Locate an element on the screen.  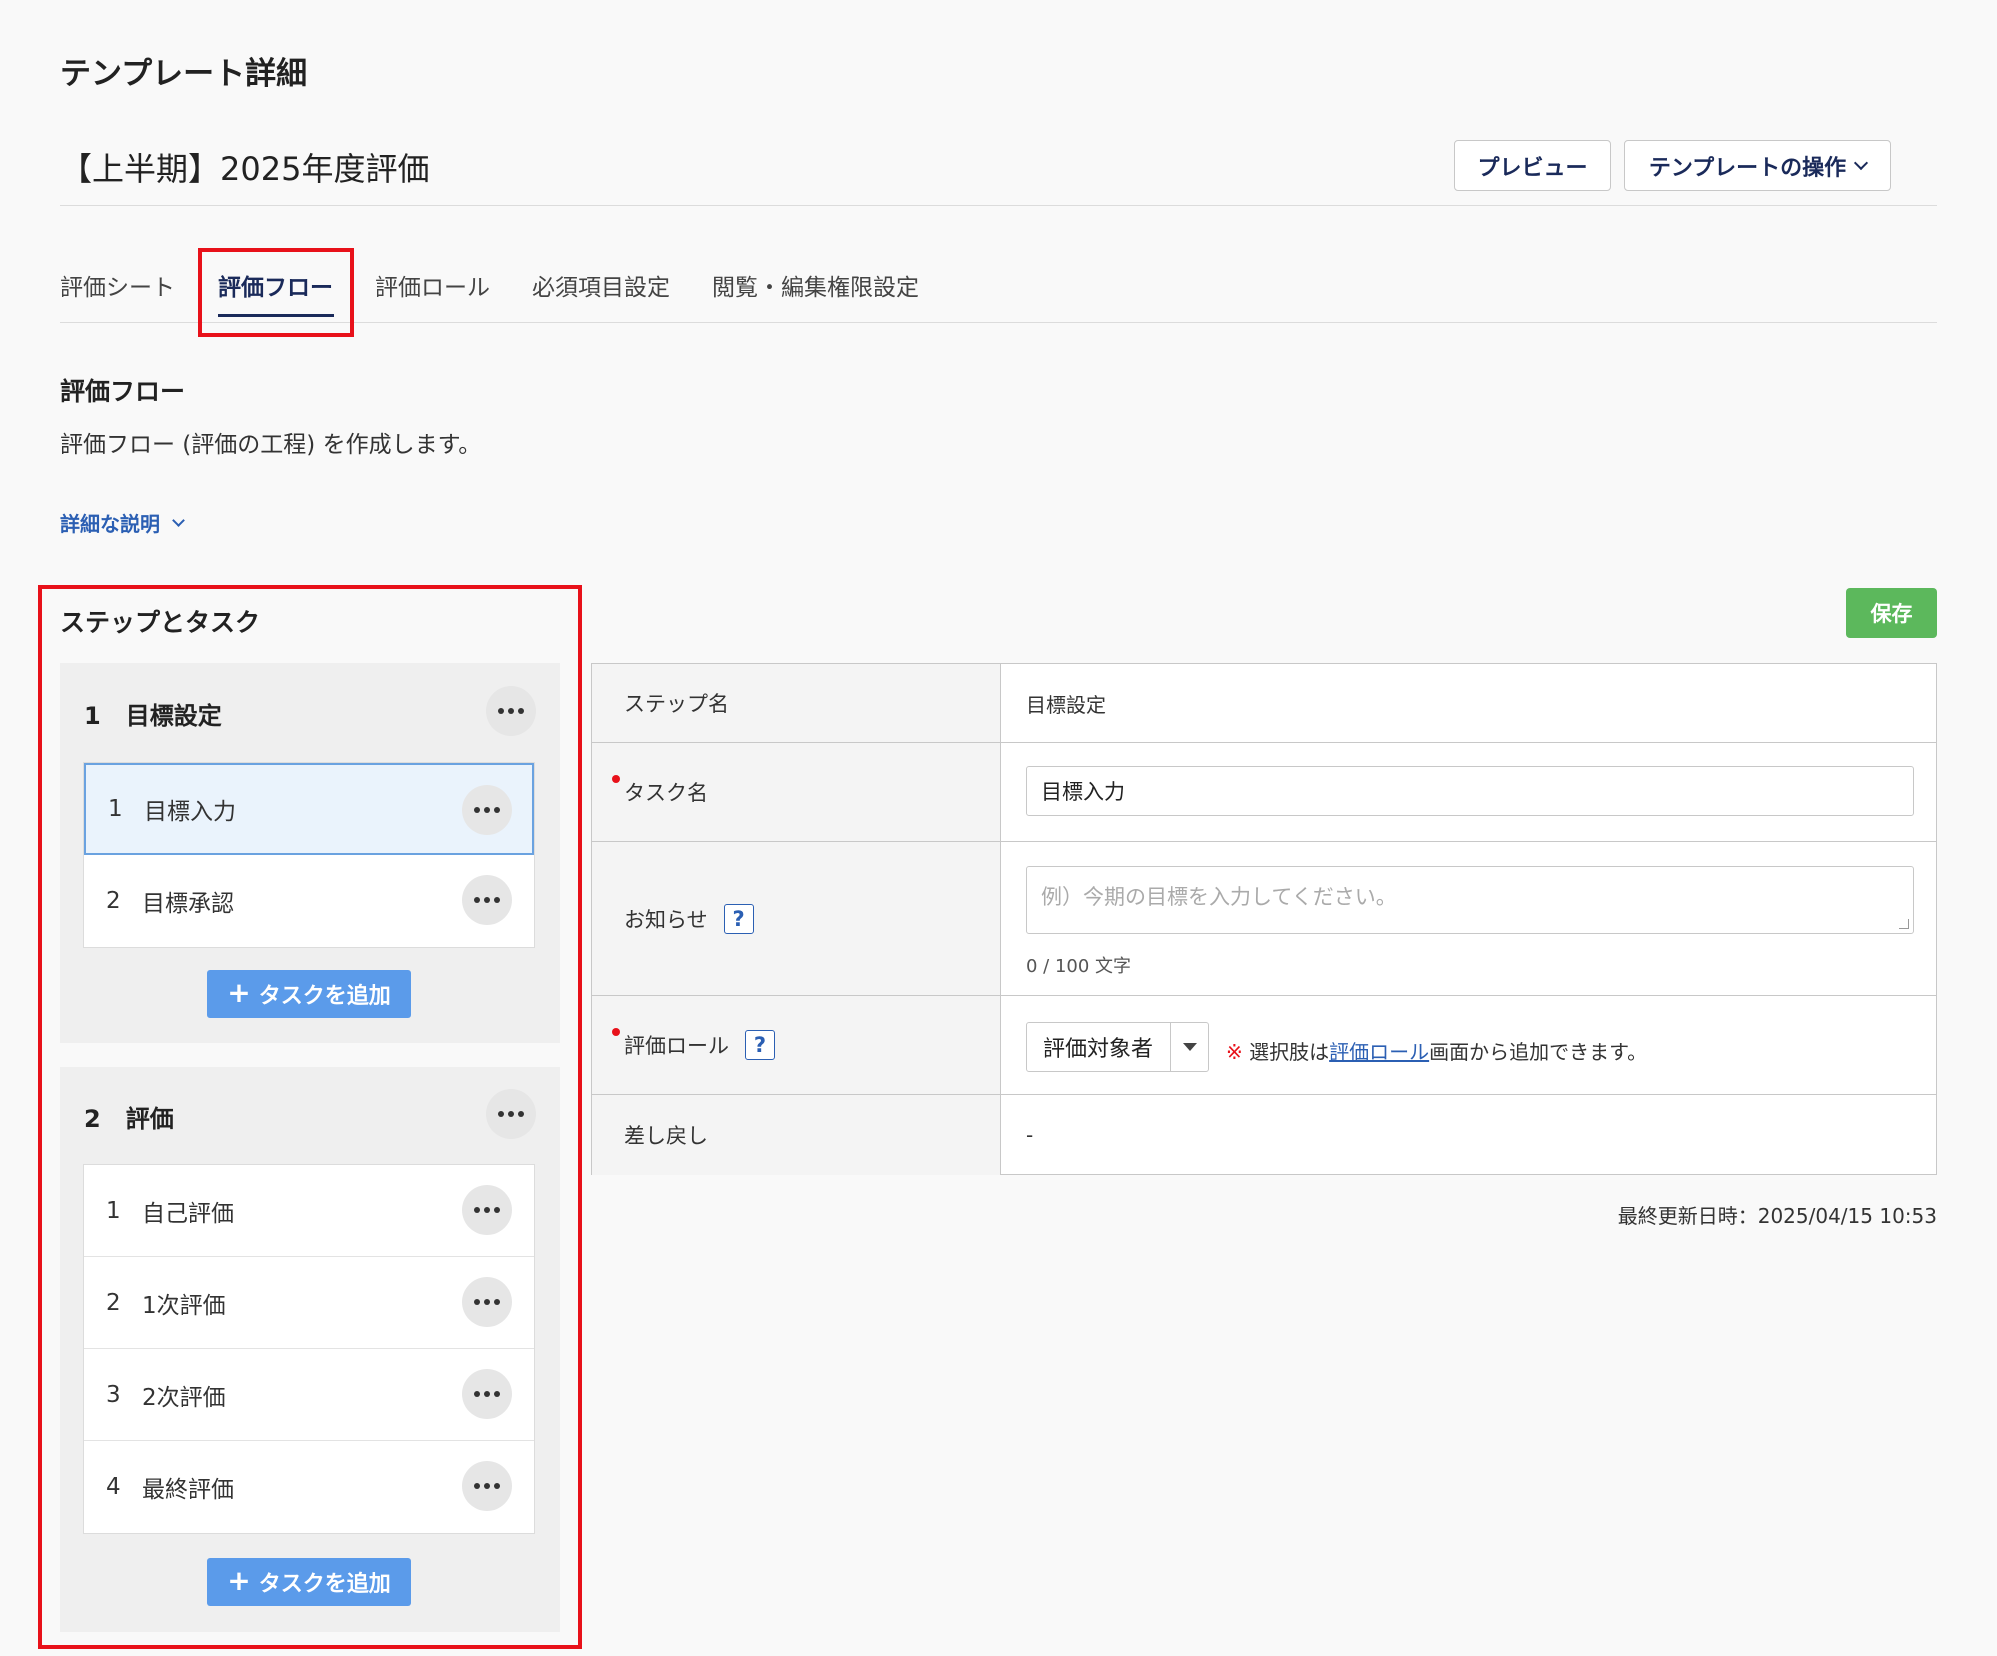
template-operations-label: テンプレートの操作 is located at coordinates (1747, 168).